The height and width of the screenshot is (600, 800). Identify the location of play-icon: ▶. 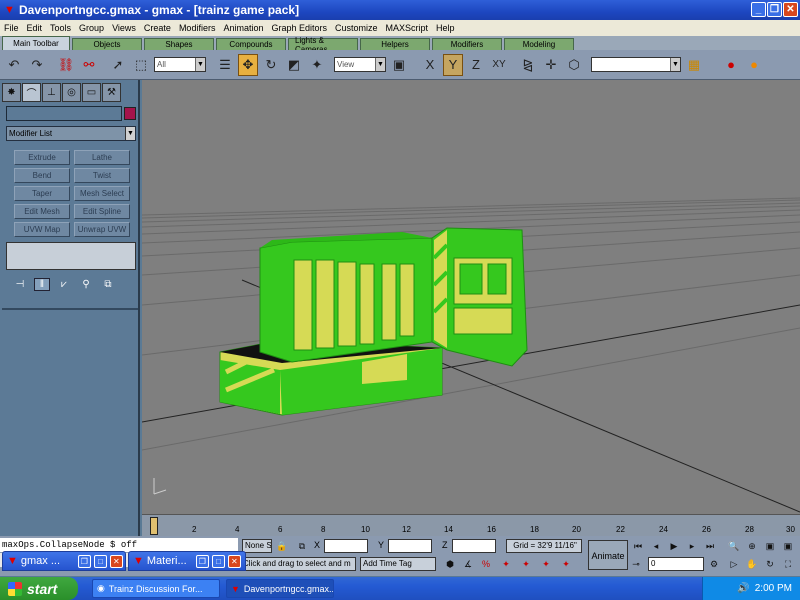
(674, 546).